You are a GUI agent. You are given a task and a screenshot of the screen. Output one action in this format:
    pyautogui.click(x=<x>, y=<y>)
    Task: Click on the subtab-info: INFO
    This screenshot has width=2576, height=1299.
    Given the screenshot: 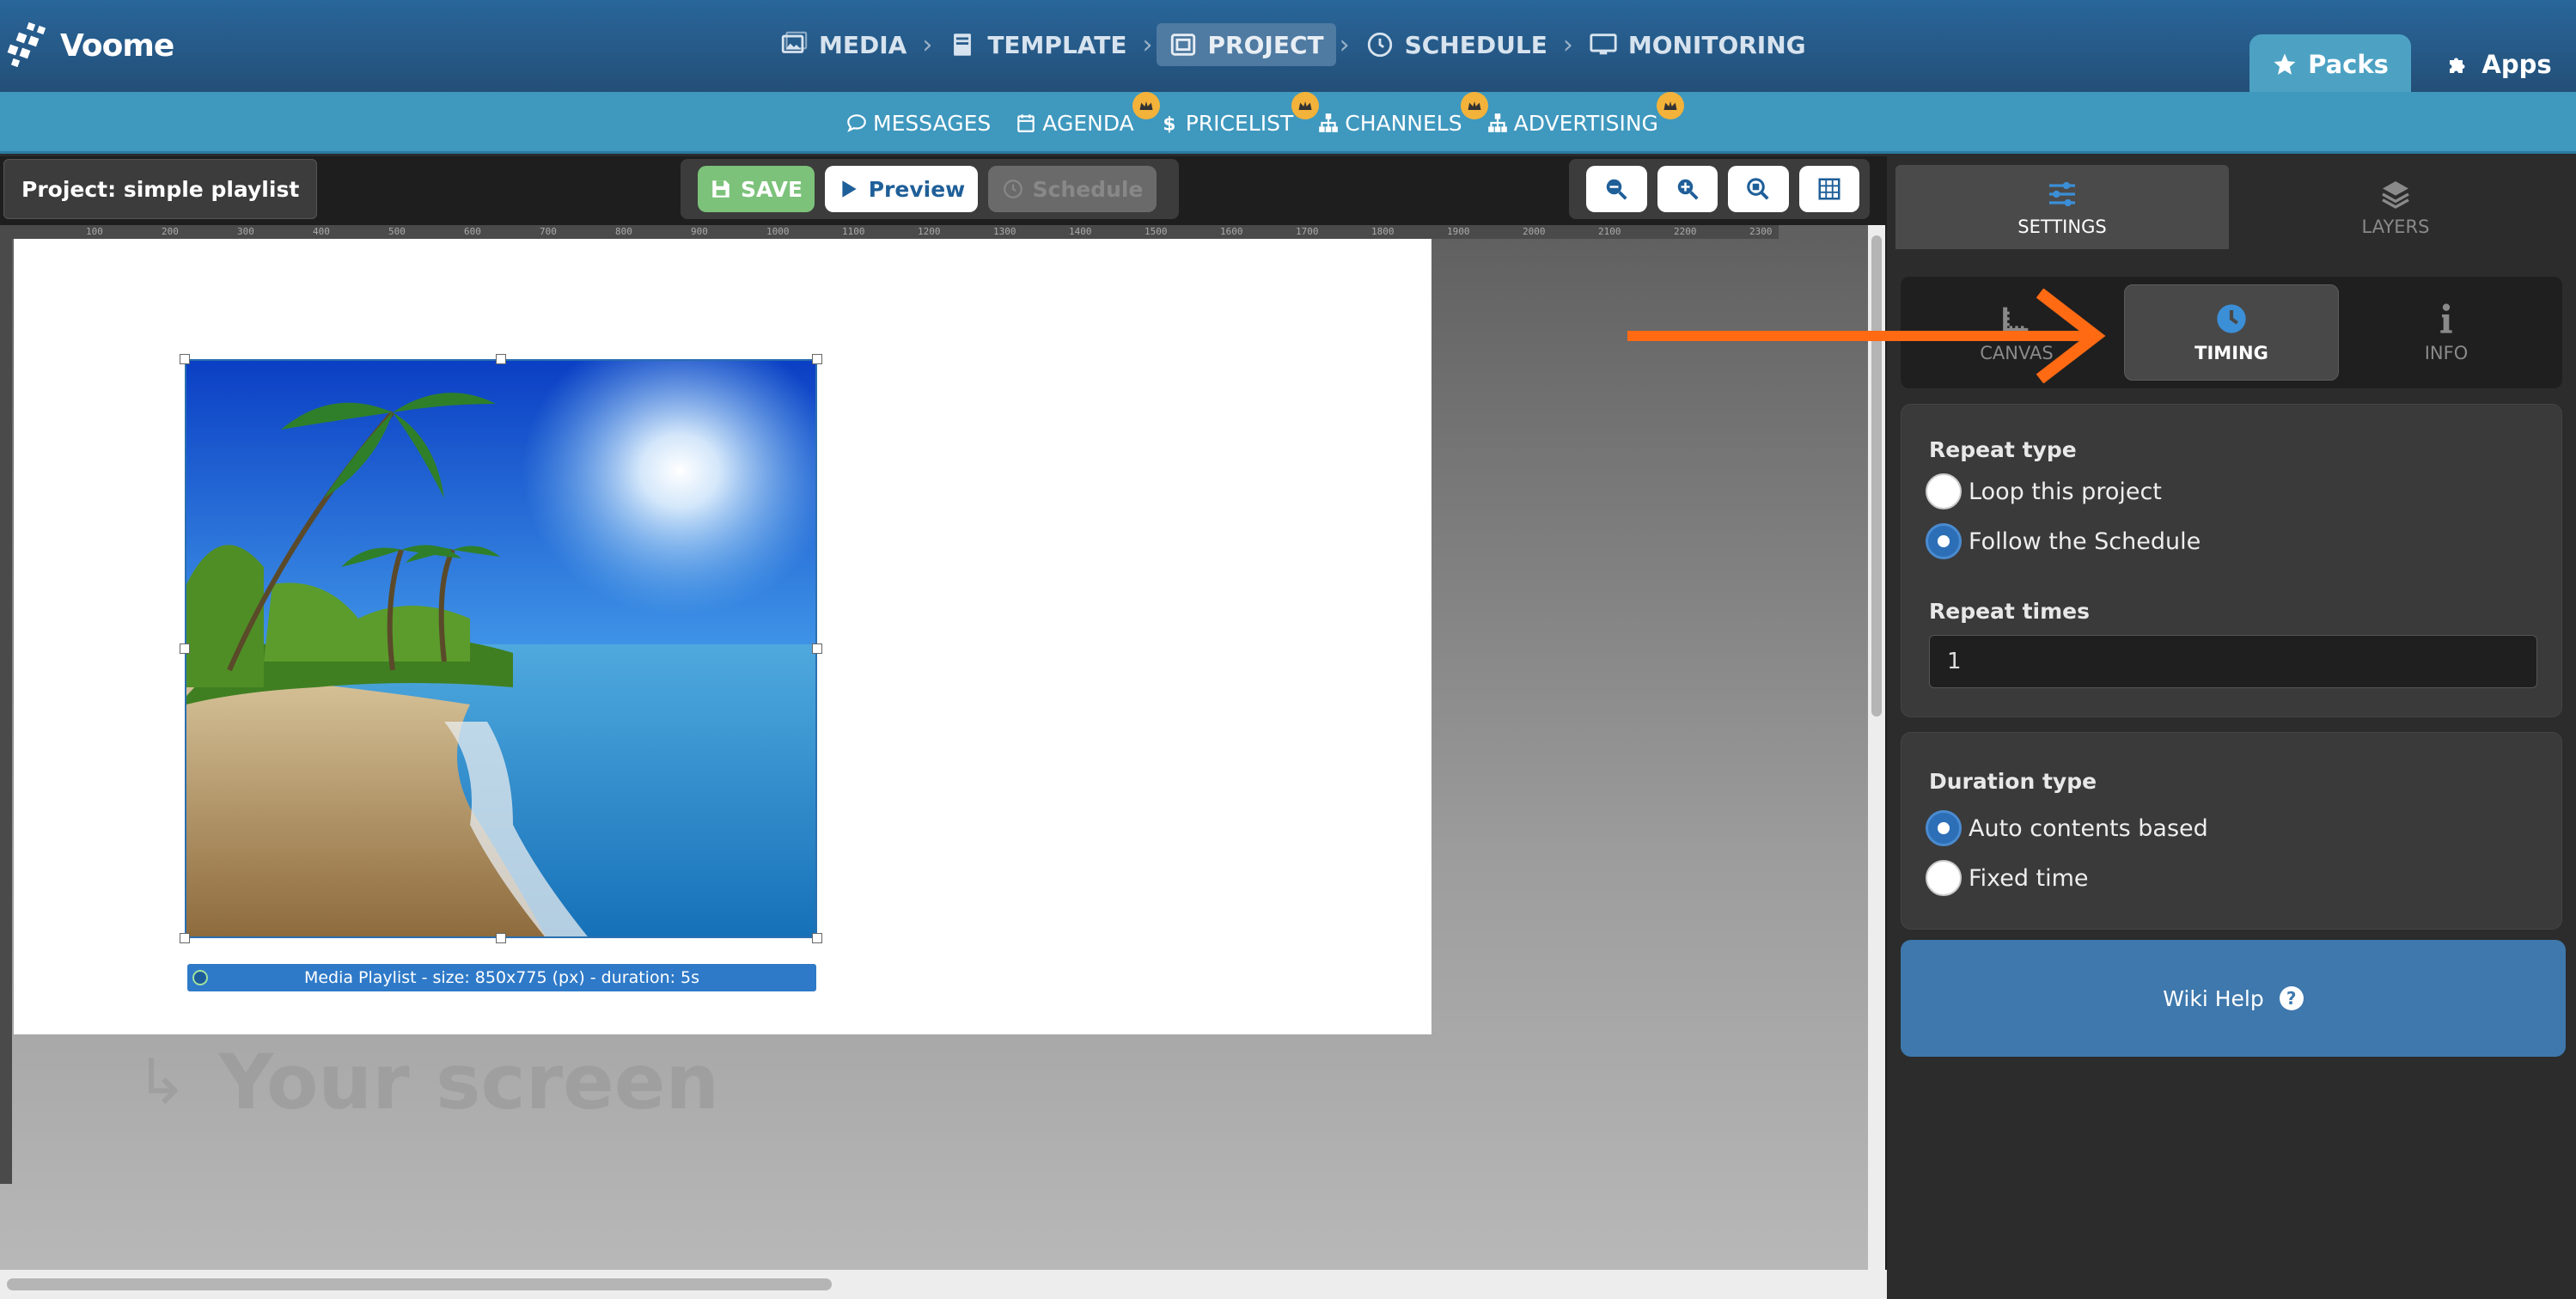 What is the action you would take?
    pyautogui.click(x=2446, y=332)
    